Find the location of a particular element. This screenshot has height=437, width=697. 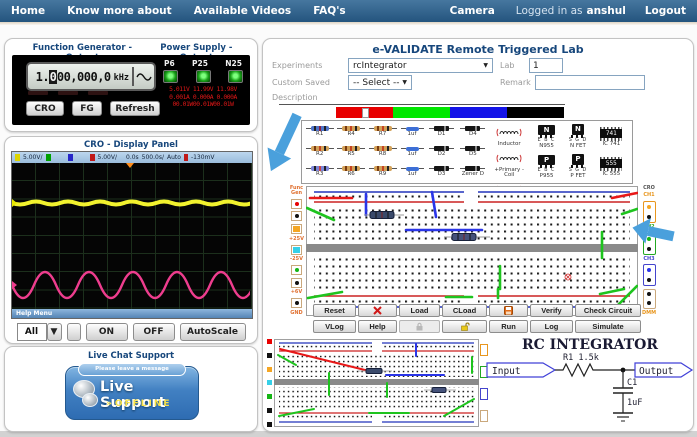

vlog-button: VLog is located at coordinates (334, 326).